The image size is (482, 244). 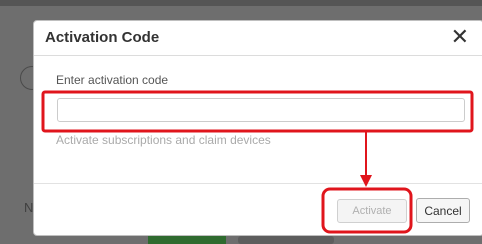 What do you see at coordinates (102, 37) in the screenshot?
I see `dialog-title: Activation Code` at bounding box center [102, 37].